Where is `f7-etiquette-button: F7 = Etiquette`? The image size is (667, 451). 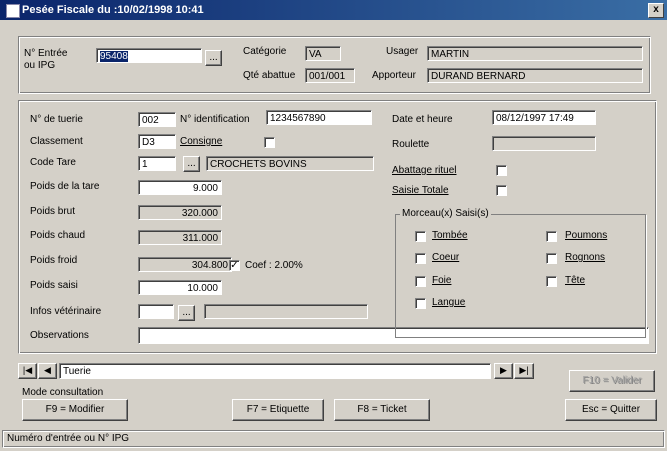
f7-etiquette-button: F7 = Etiquette is located at coordinates (278, 410).